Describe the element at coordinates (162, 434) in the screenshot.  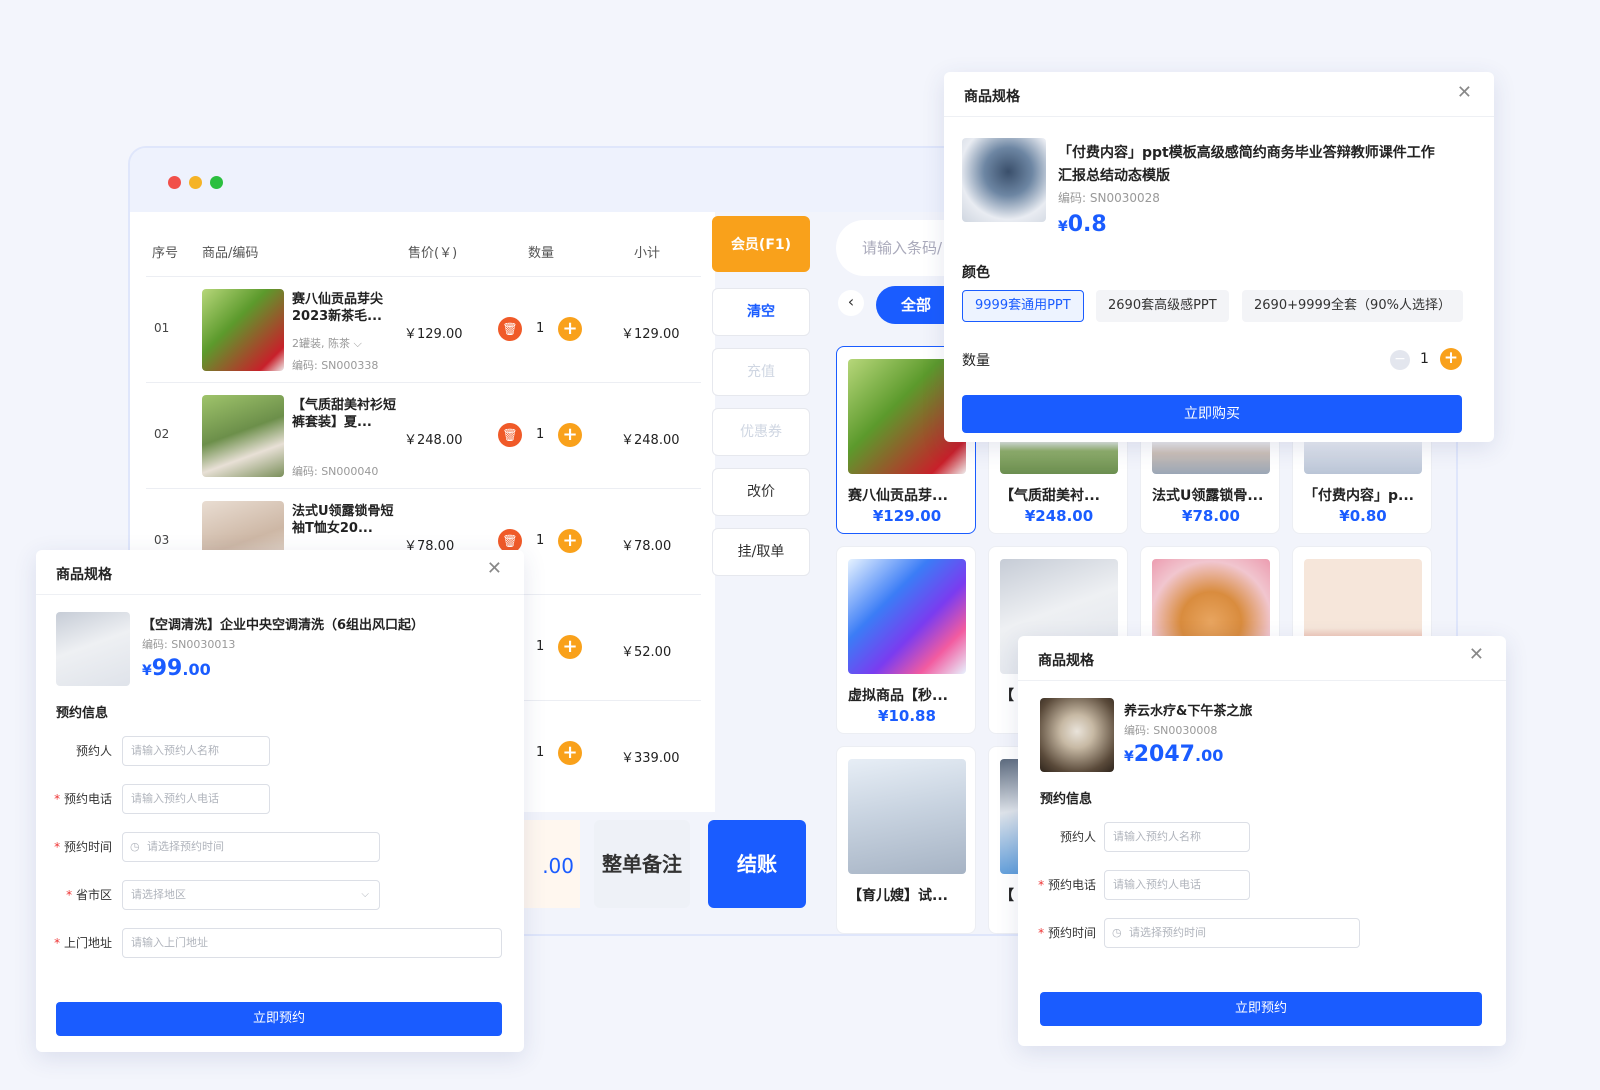
I see `row-index: 02` at that location.